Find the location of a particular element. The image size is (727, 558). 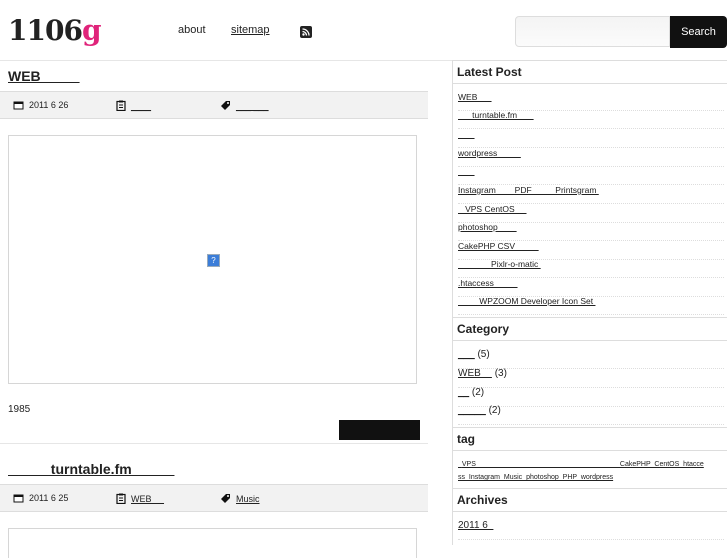

post-date-text: 2011 6 25 is located at coordinates (49, 498).